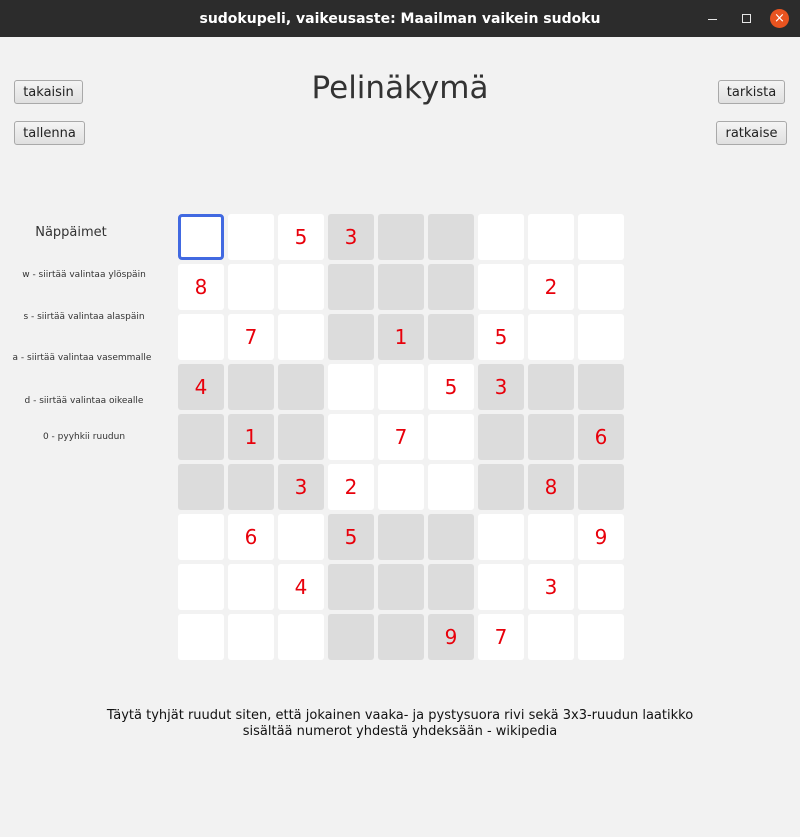  Describe the element at coordinates (501, 637) in the screenshot. I see `sudoku-cell-r9-c7: 7` at that location.